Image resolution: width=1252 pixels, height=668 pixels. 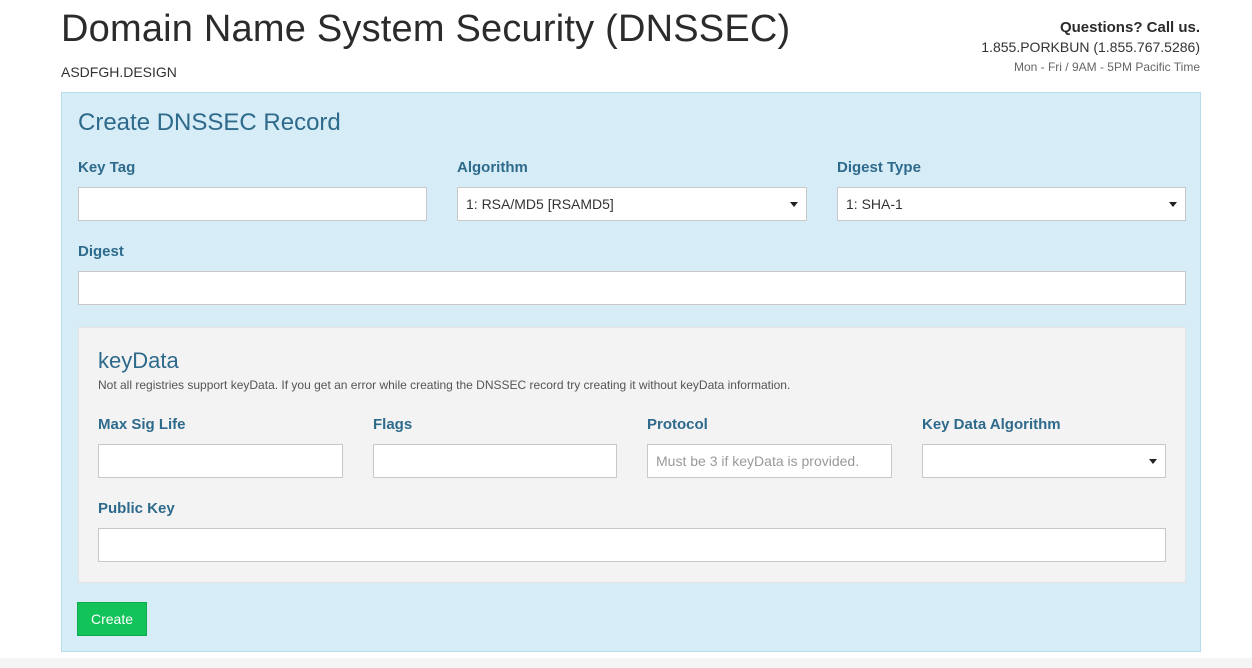 I want to click on page-bottom-edge, so click(x=626, y=663).